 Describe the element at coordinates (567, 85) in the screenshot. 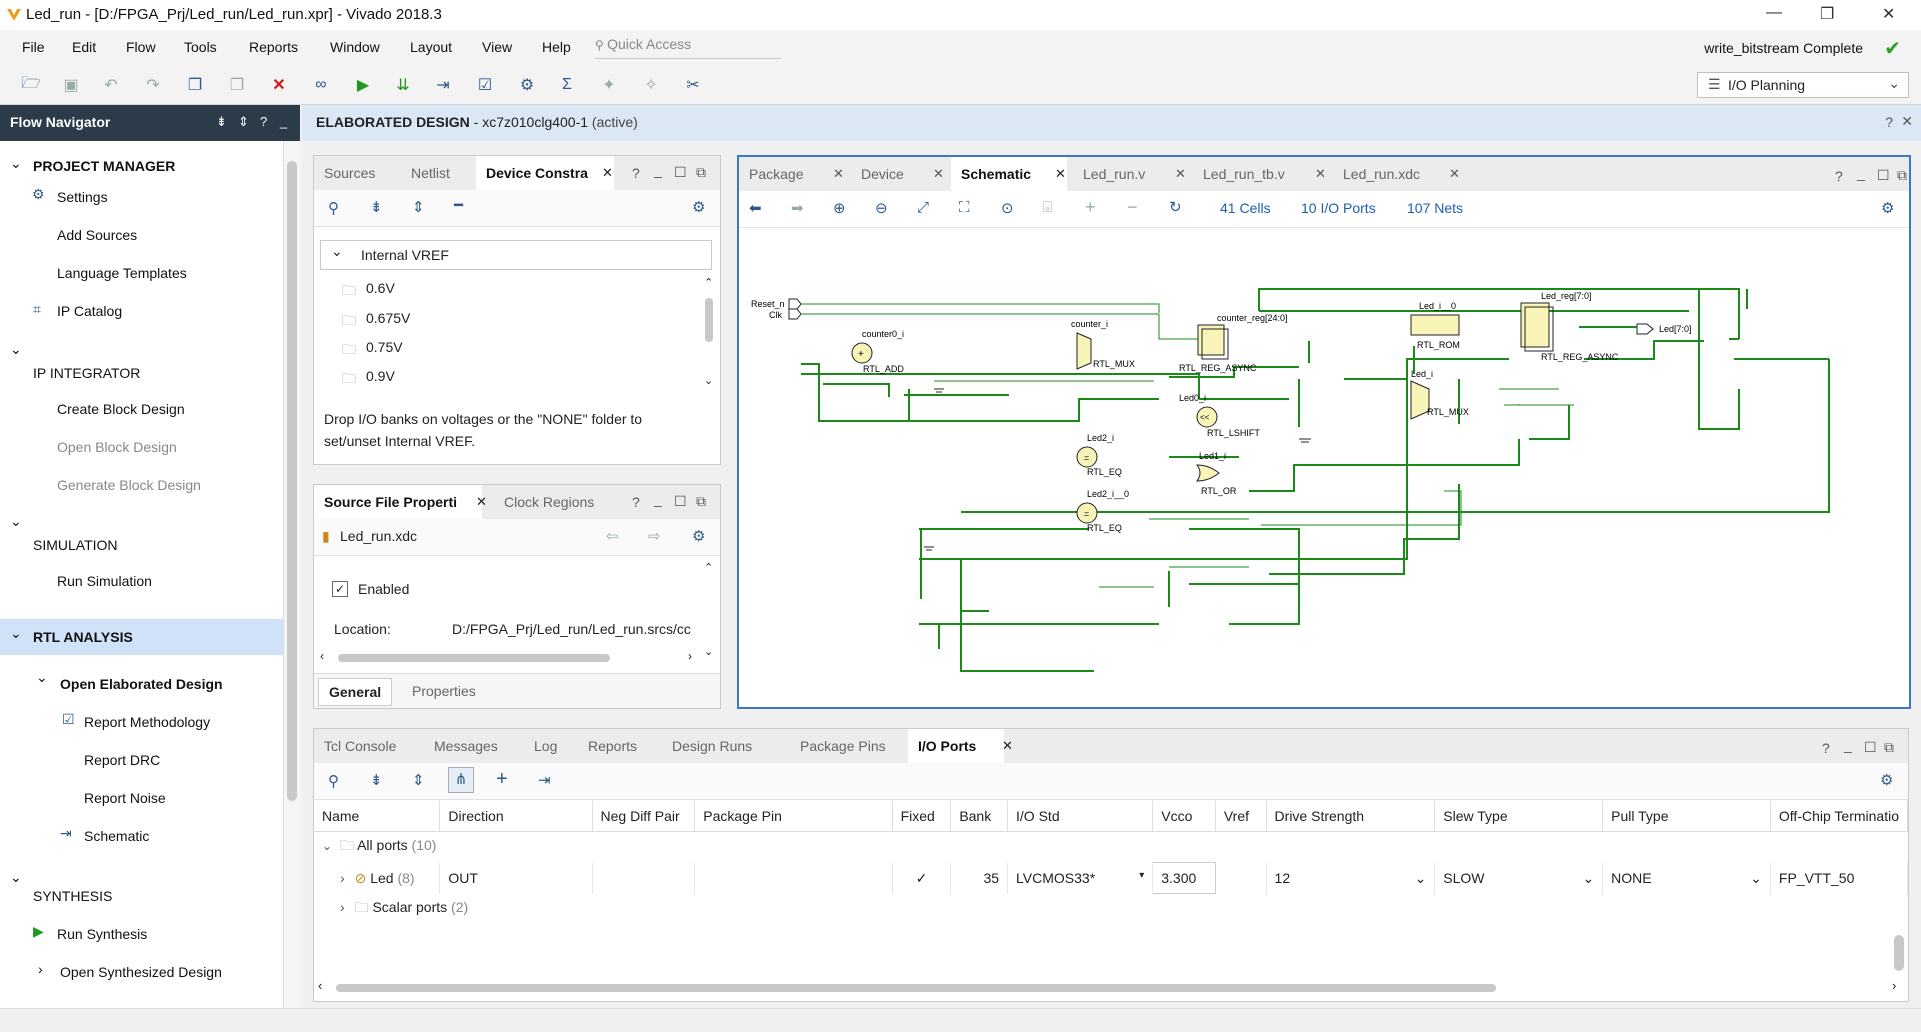

I see `sigma-icon: Σ` at that location.